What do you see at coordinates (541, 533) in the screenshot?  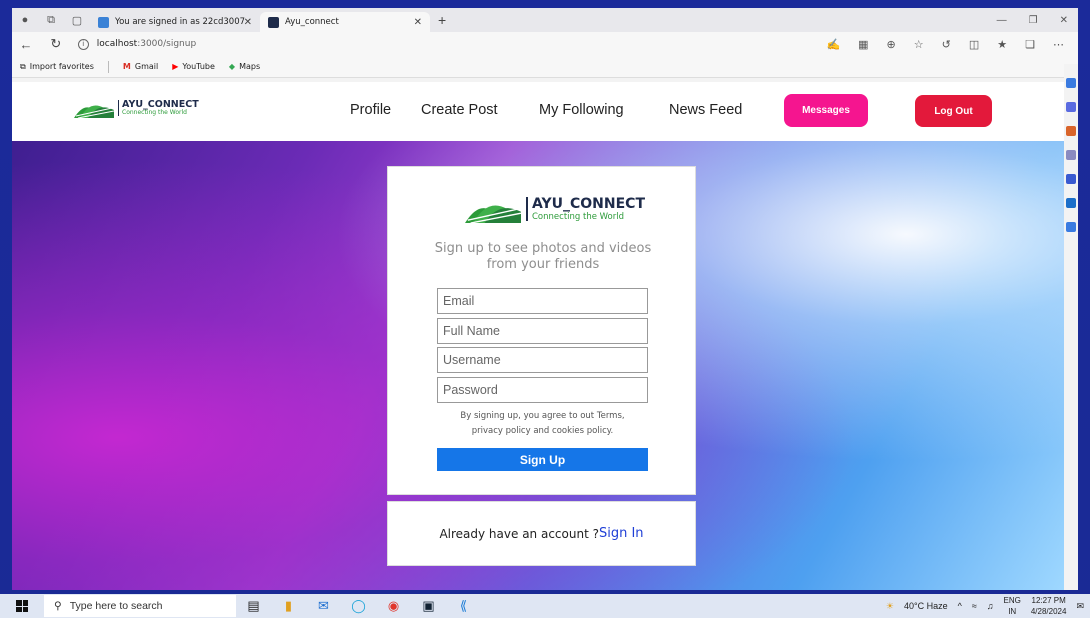 I see `signin-card: Already have an account ? Sign In` at bounding box center [541, 533].